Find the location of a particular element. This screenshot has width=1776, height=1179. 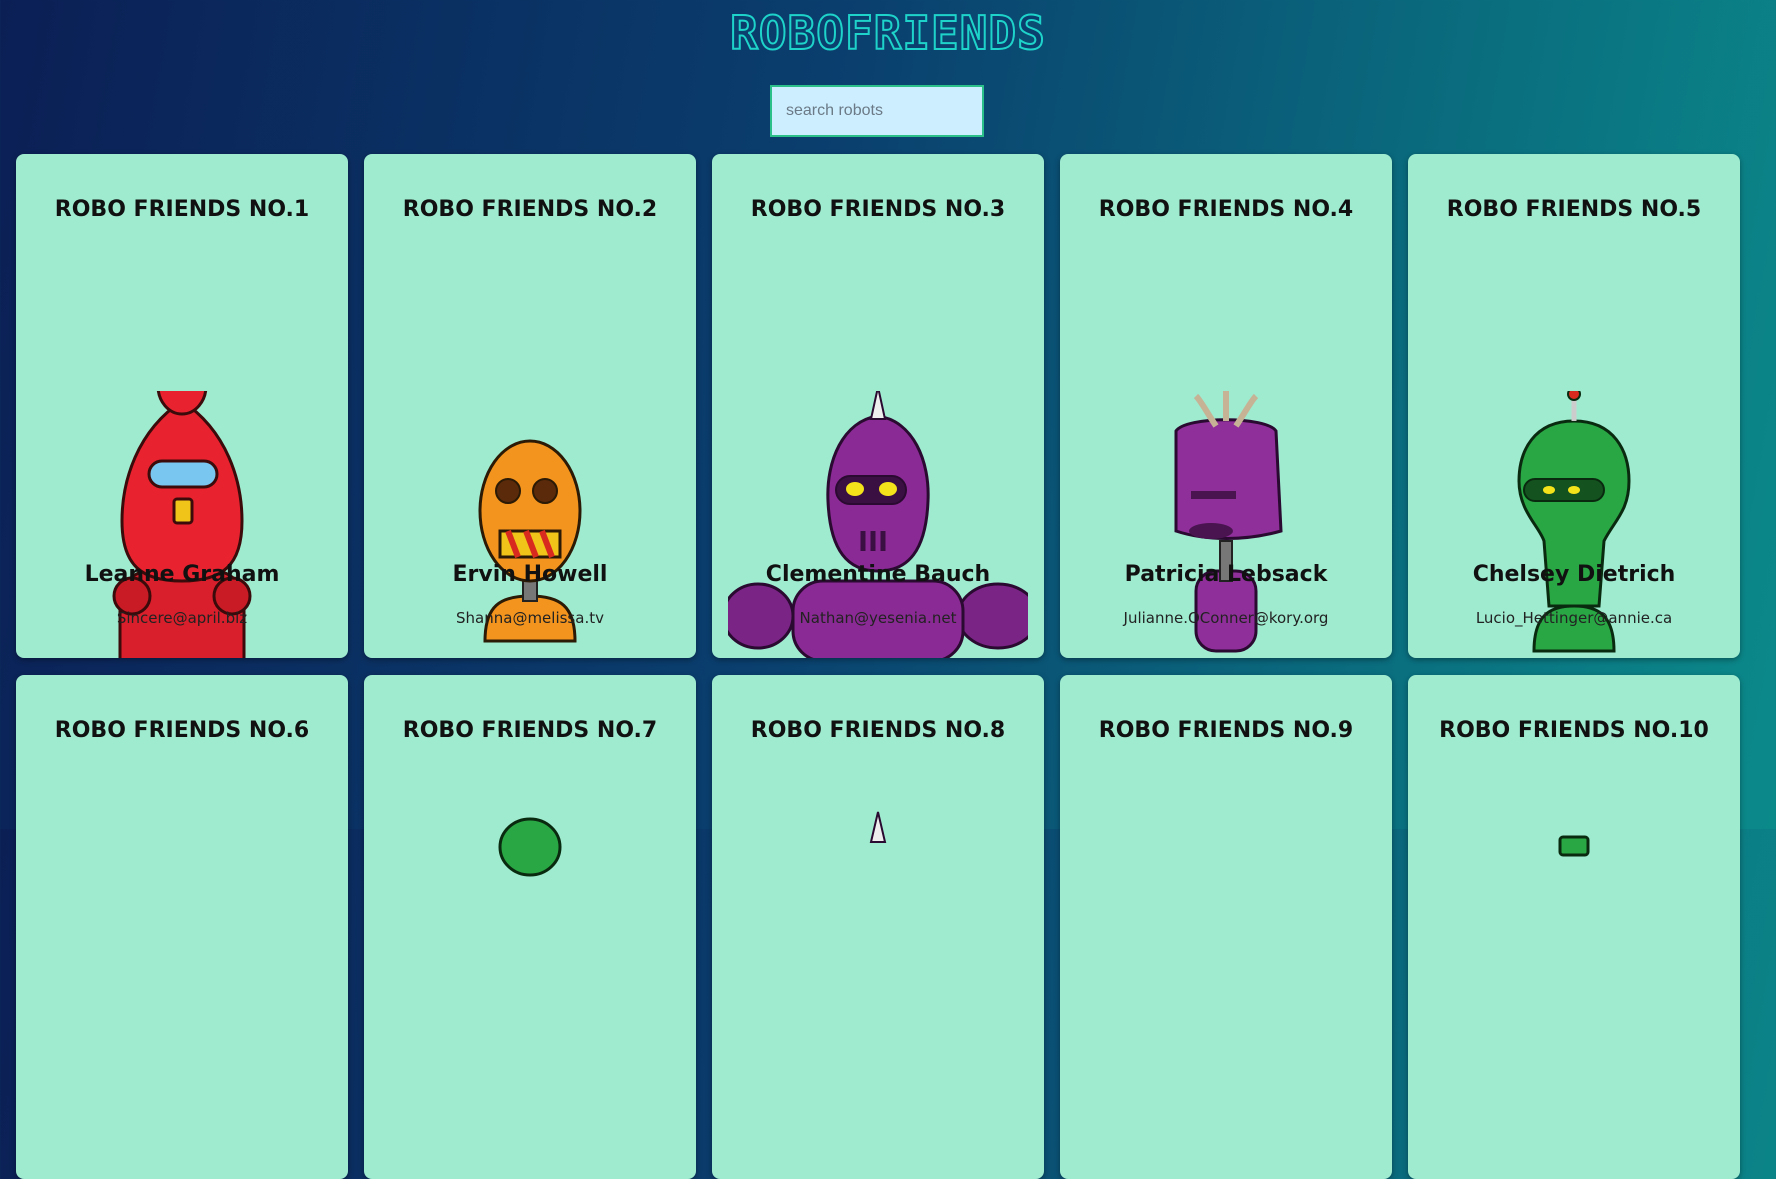

card-label: ROBO FRIENDS NO.2 is located at coordinates (530, 209).